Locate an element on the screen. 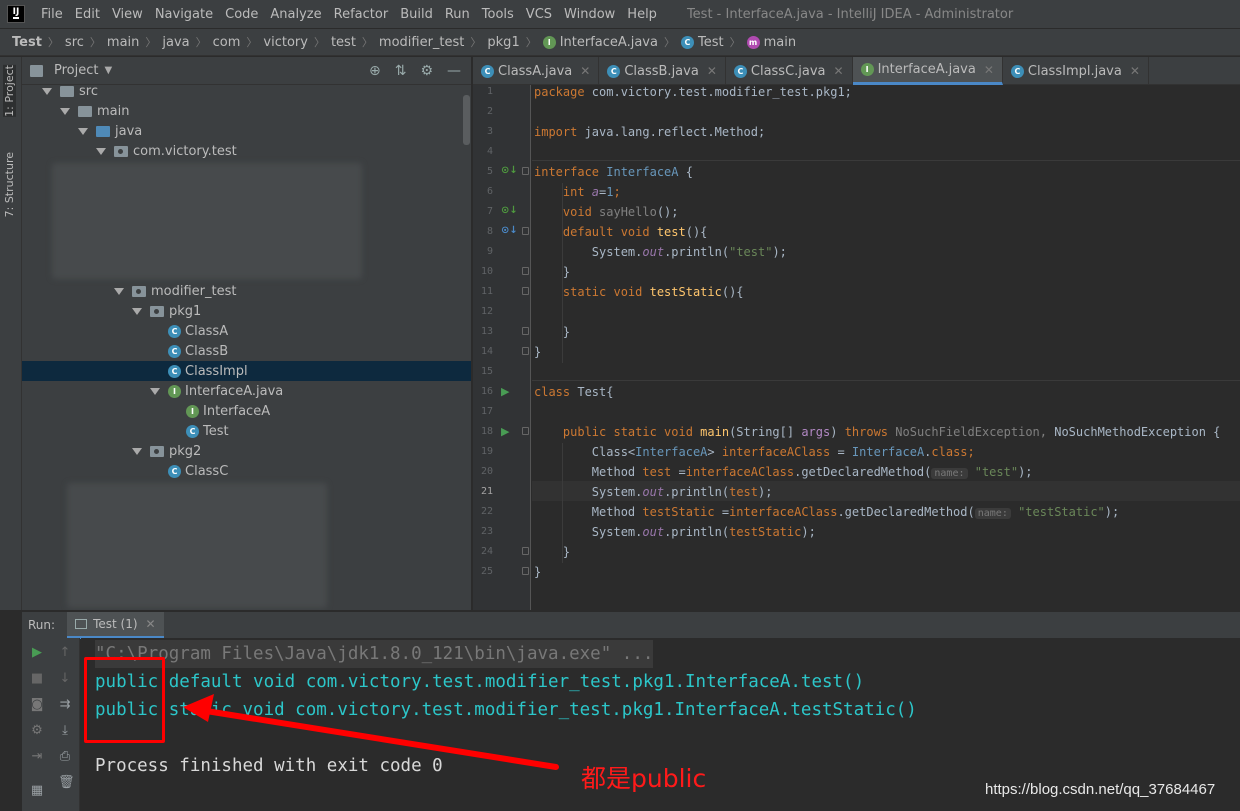 Image resolution: width=1240 pixels, height=811 pixels. menu-build: Build is located at coordinates (416, 14).